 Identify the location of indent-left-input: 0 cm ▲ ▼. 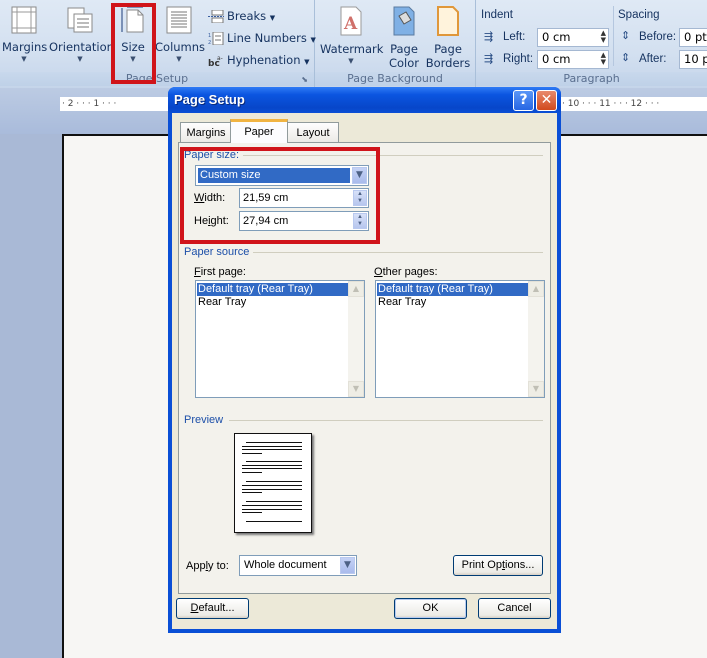
(573, 37).